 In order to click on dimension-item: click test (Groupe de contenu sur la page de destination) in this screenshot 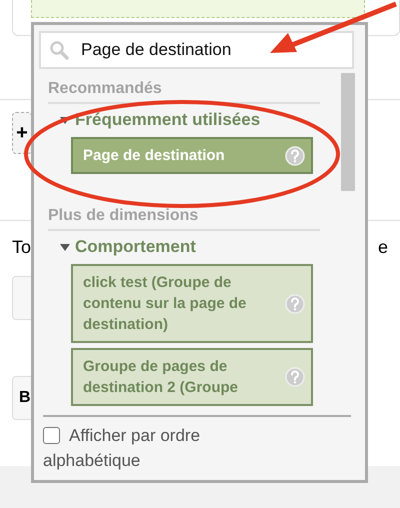, I will do `click(192, 303)`.